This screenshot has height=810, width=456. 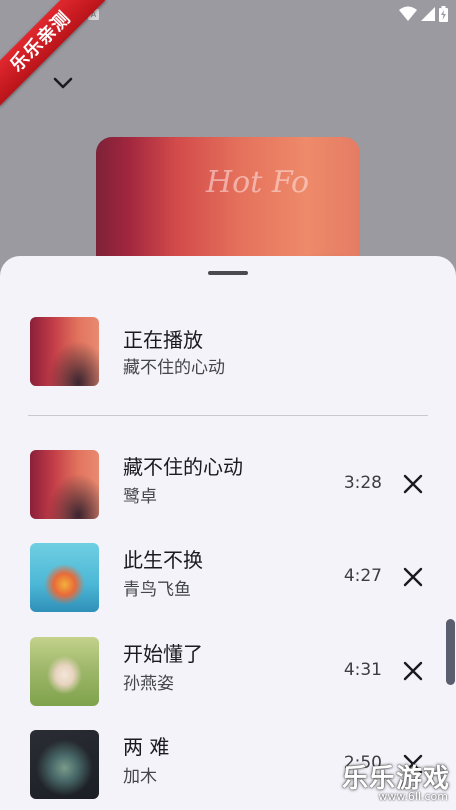 What do you see at coordinates (228, 415) in the screenshot?
I see `divider` at bounding box center [228, 415].